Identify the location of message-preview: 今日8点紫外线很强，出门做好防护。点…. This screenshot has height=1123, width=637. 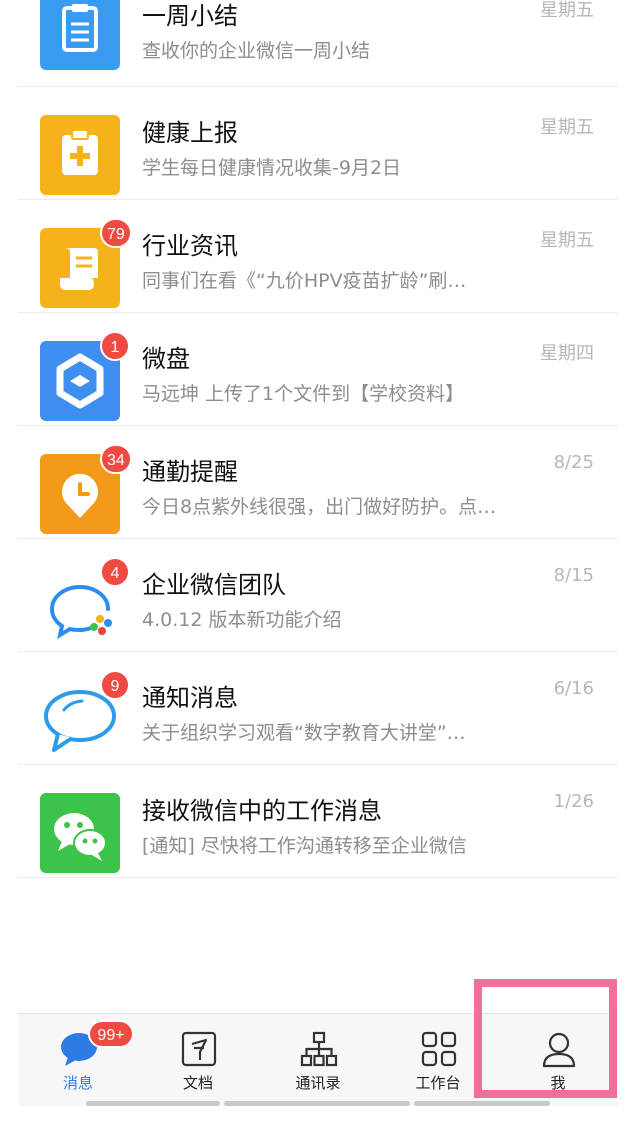
(319, 507).